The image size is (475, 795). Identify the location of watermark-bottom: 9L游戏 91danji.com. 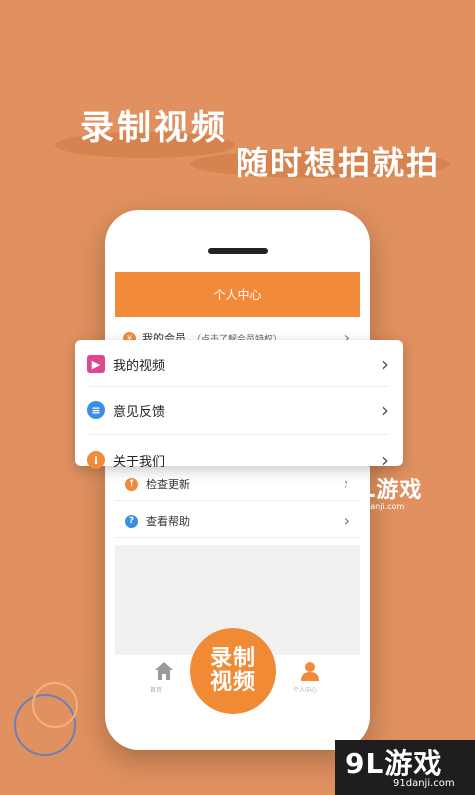
(405, 767).